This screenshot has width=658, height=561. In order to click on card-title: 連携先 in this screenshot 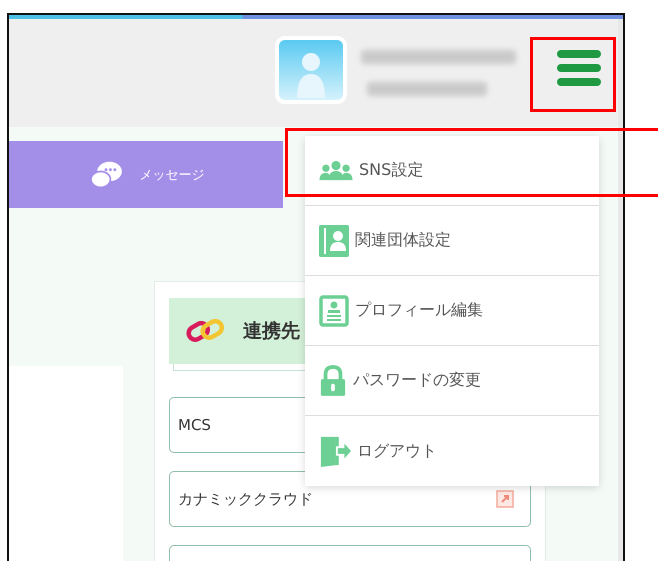, I will do `click(271, 331)`.